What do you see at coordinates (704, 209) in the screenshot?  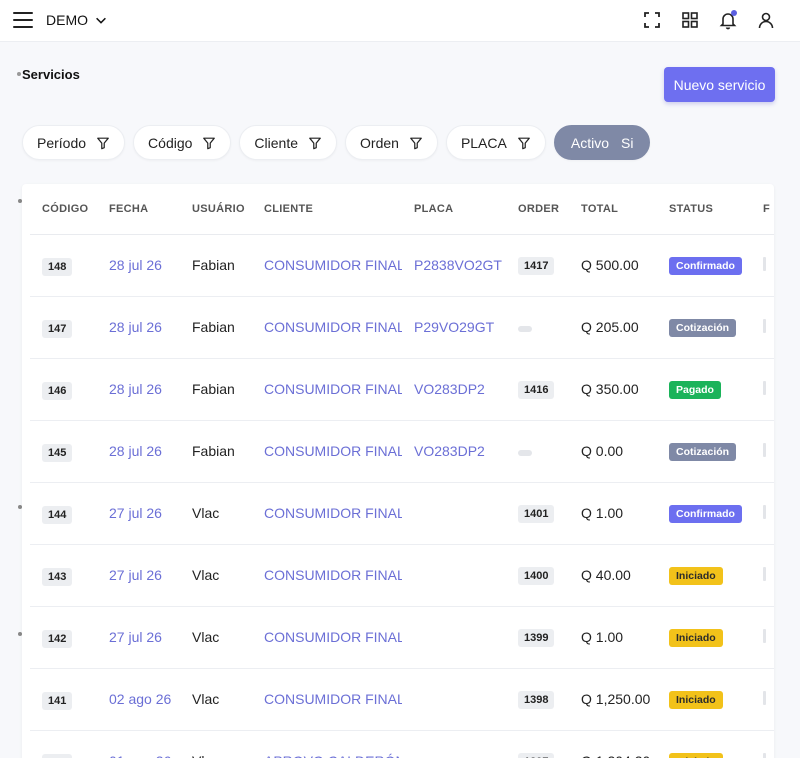 I see `col-status: STATUS` at bounding box center [704, 209].